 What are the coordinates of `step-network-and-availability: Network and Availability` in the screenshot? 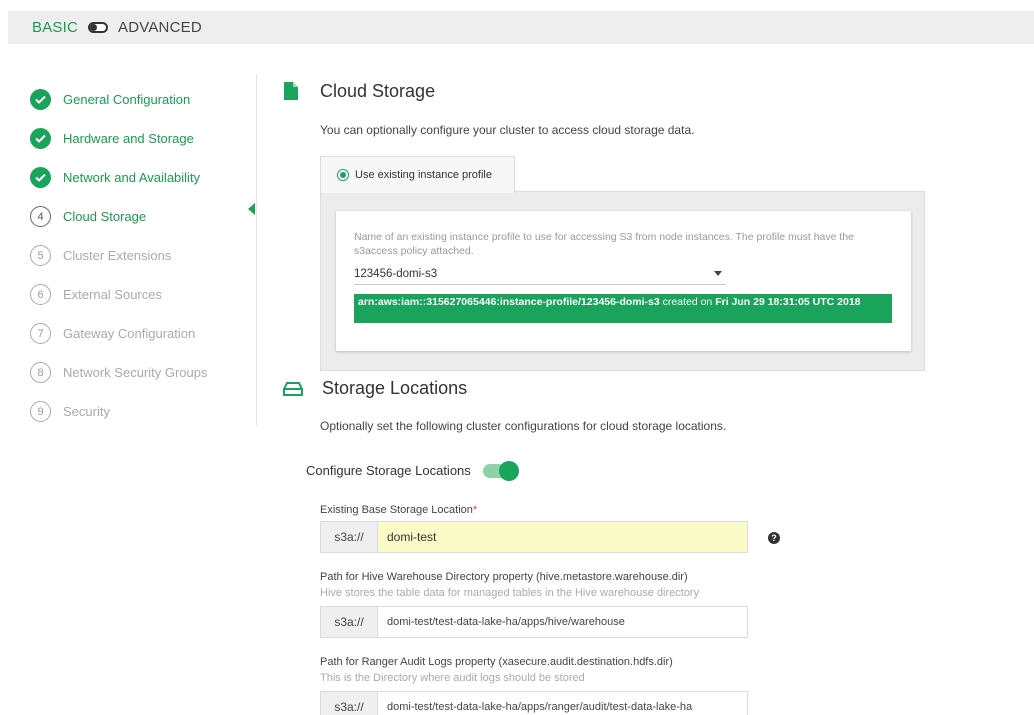 It's located at (145, 177).